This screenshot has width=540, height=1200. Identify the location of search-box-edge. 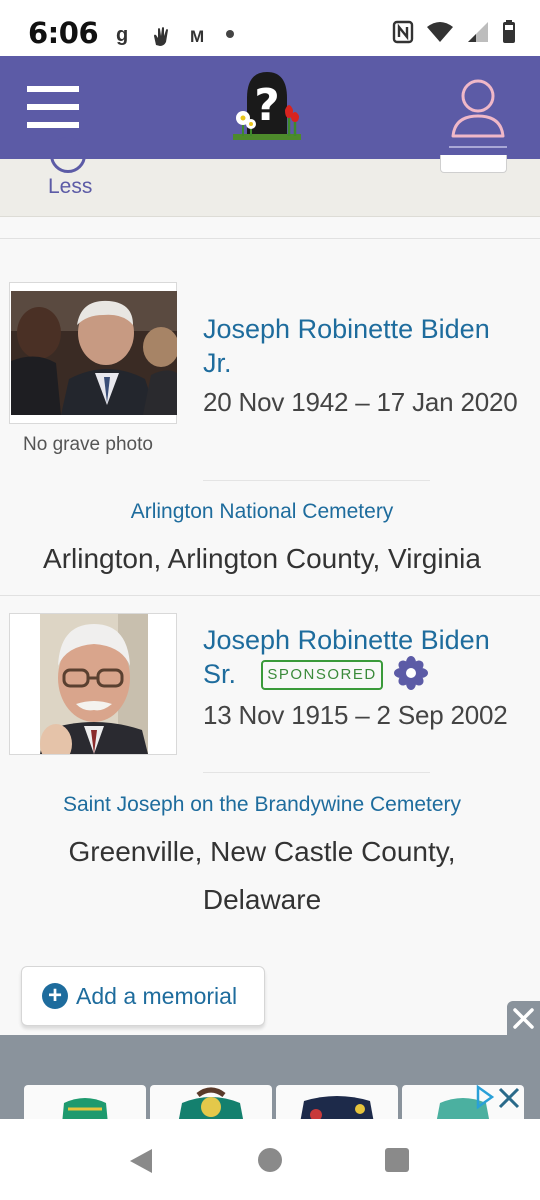
(473, 164).